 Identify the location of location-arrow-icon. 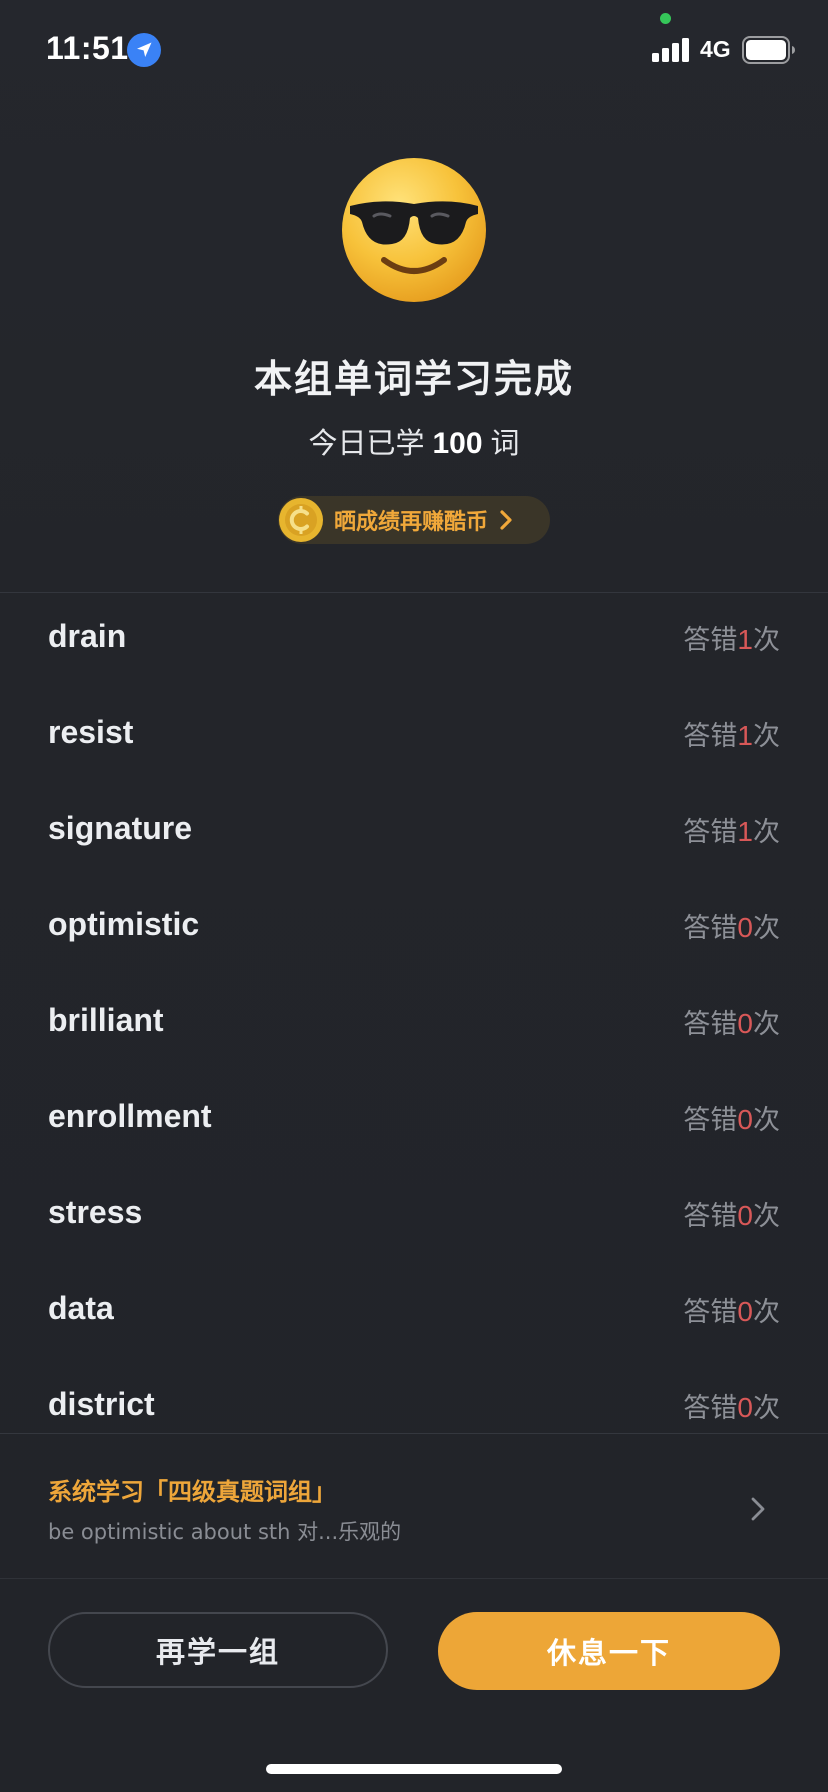
(144, 50).